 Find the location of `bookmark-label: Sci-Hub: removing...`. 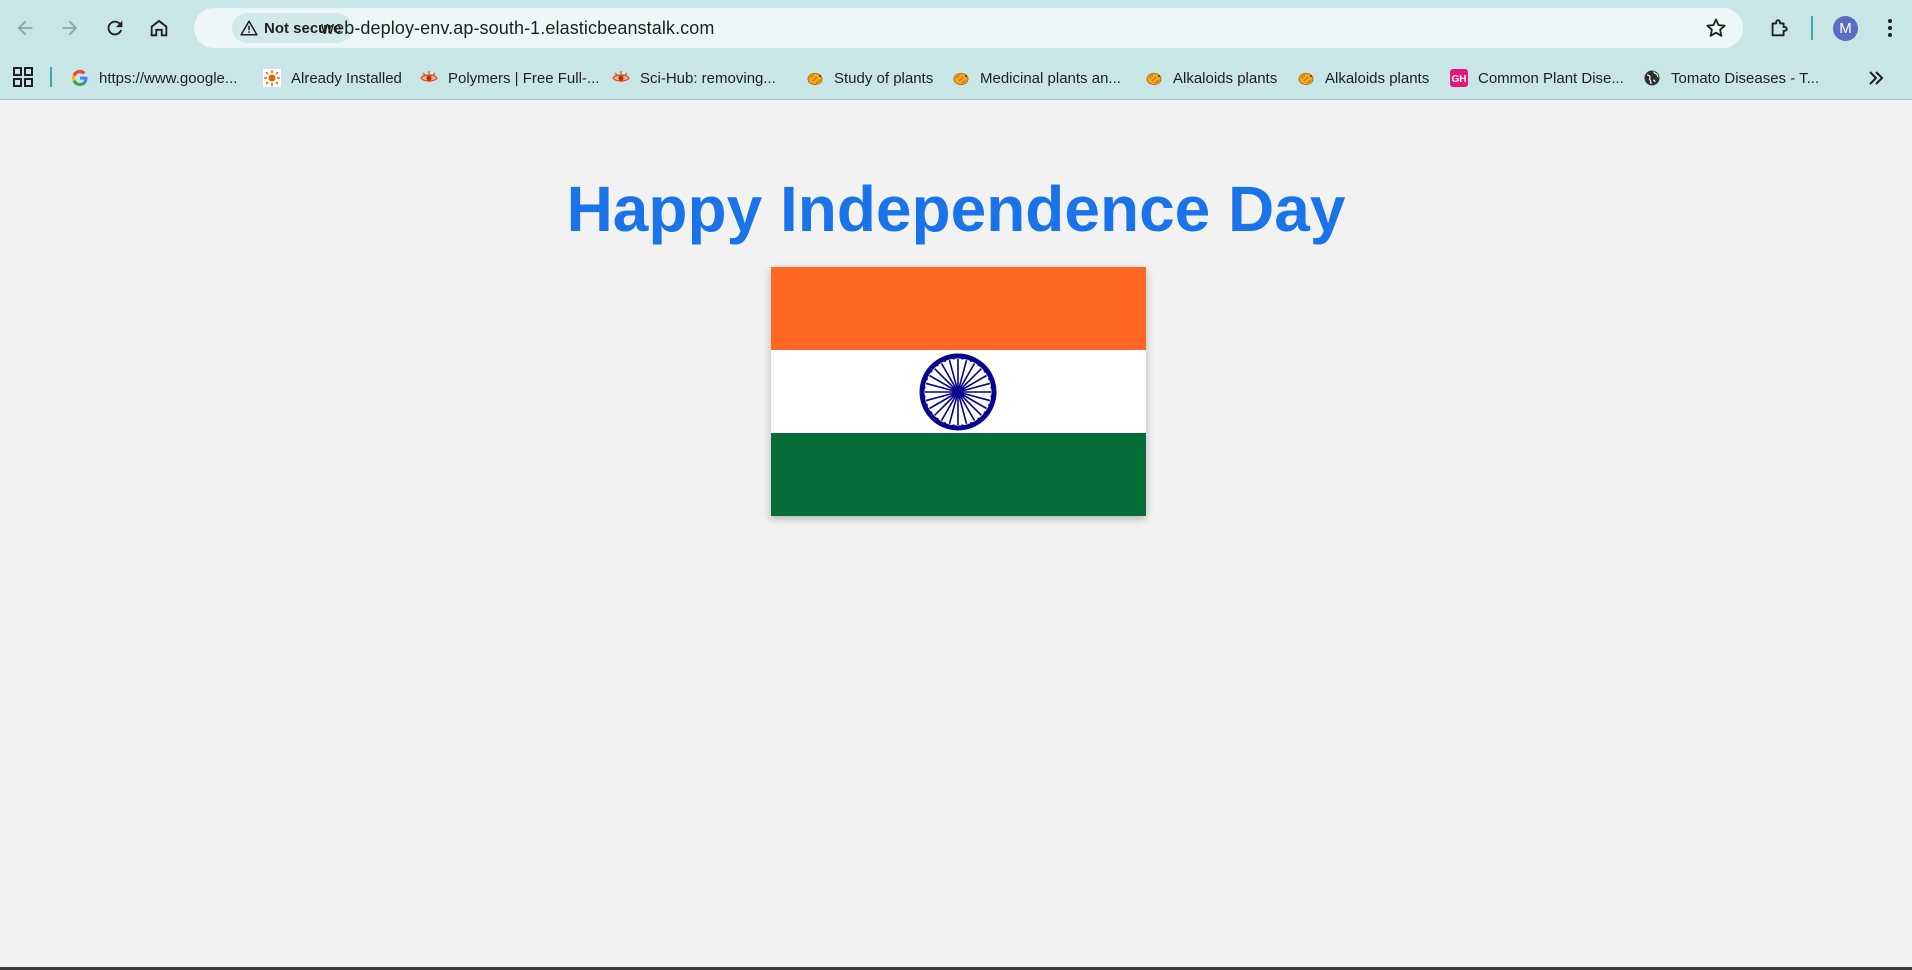

bookmark-label: Sci-Hub: removing... is located at coordinates (708, 78).